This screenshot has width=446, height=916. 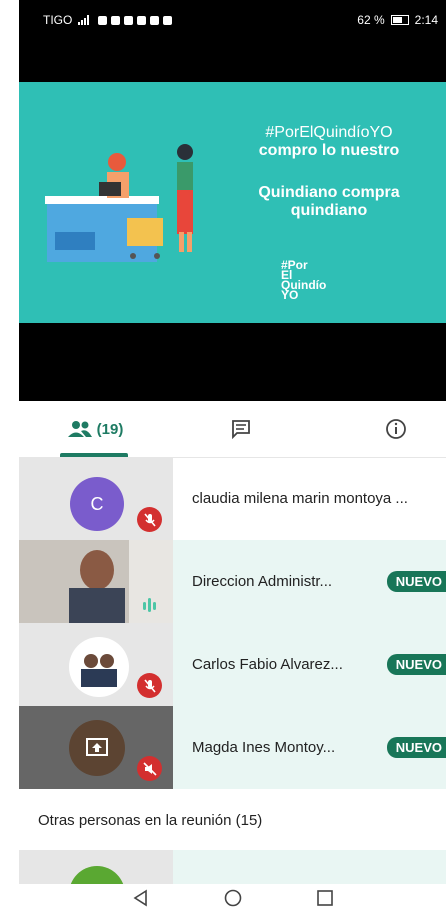 What do you see at coordinates (303, 280) in the screenshot?
I see `banner-logo: #Por El Quindío YO` at bounding box center [303, 280].